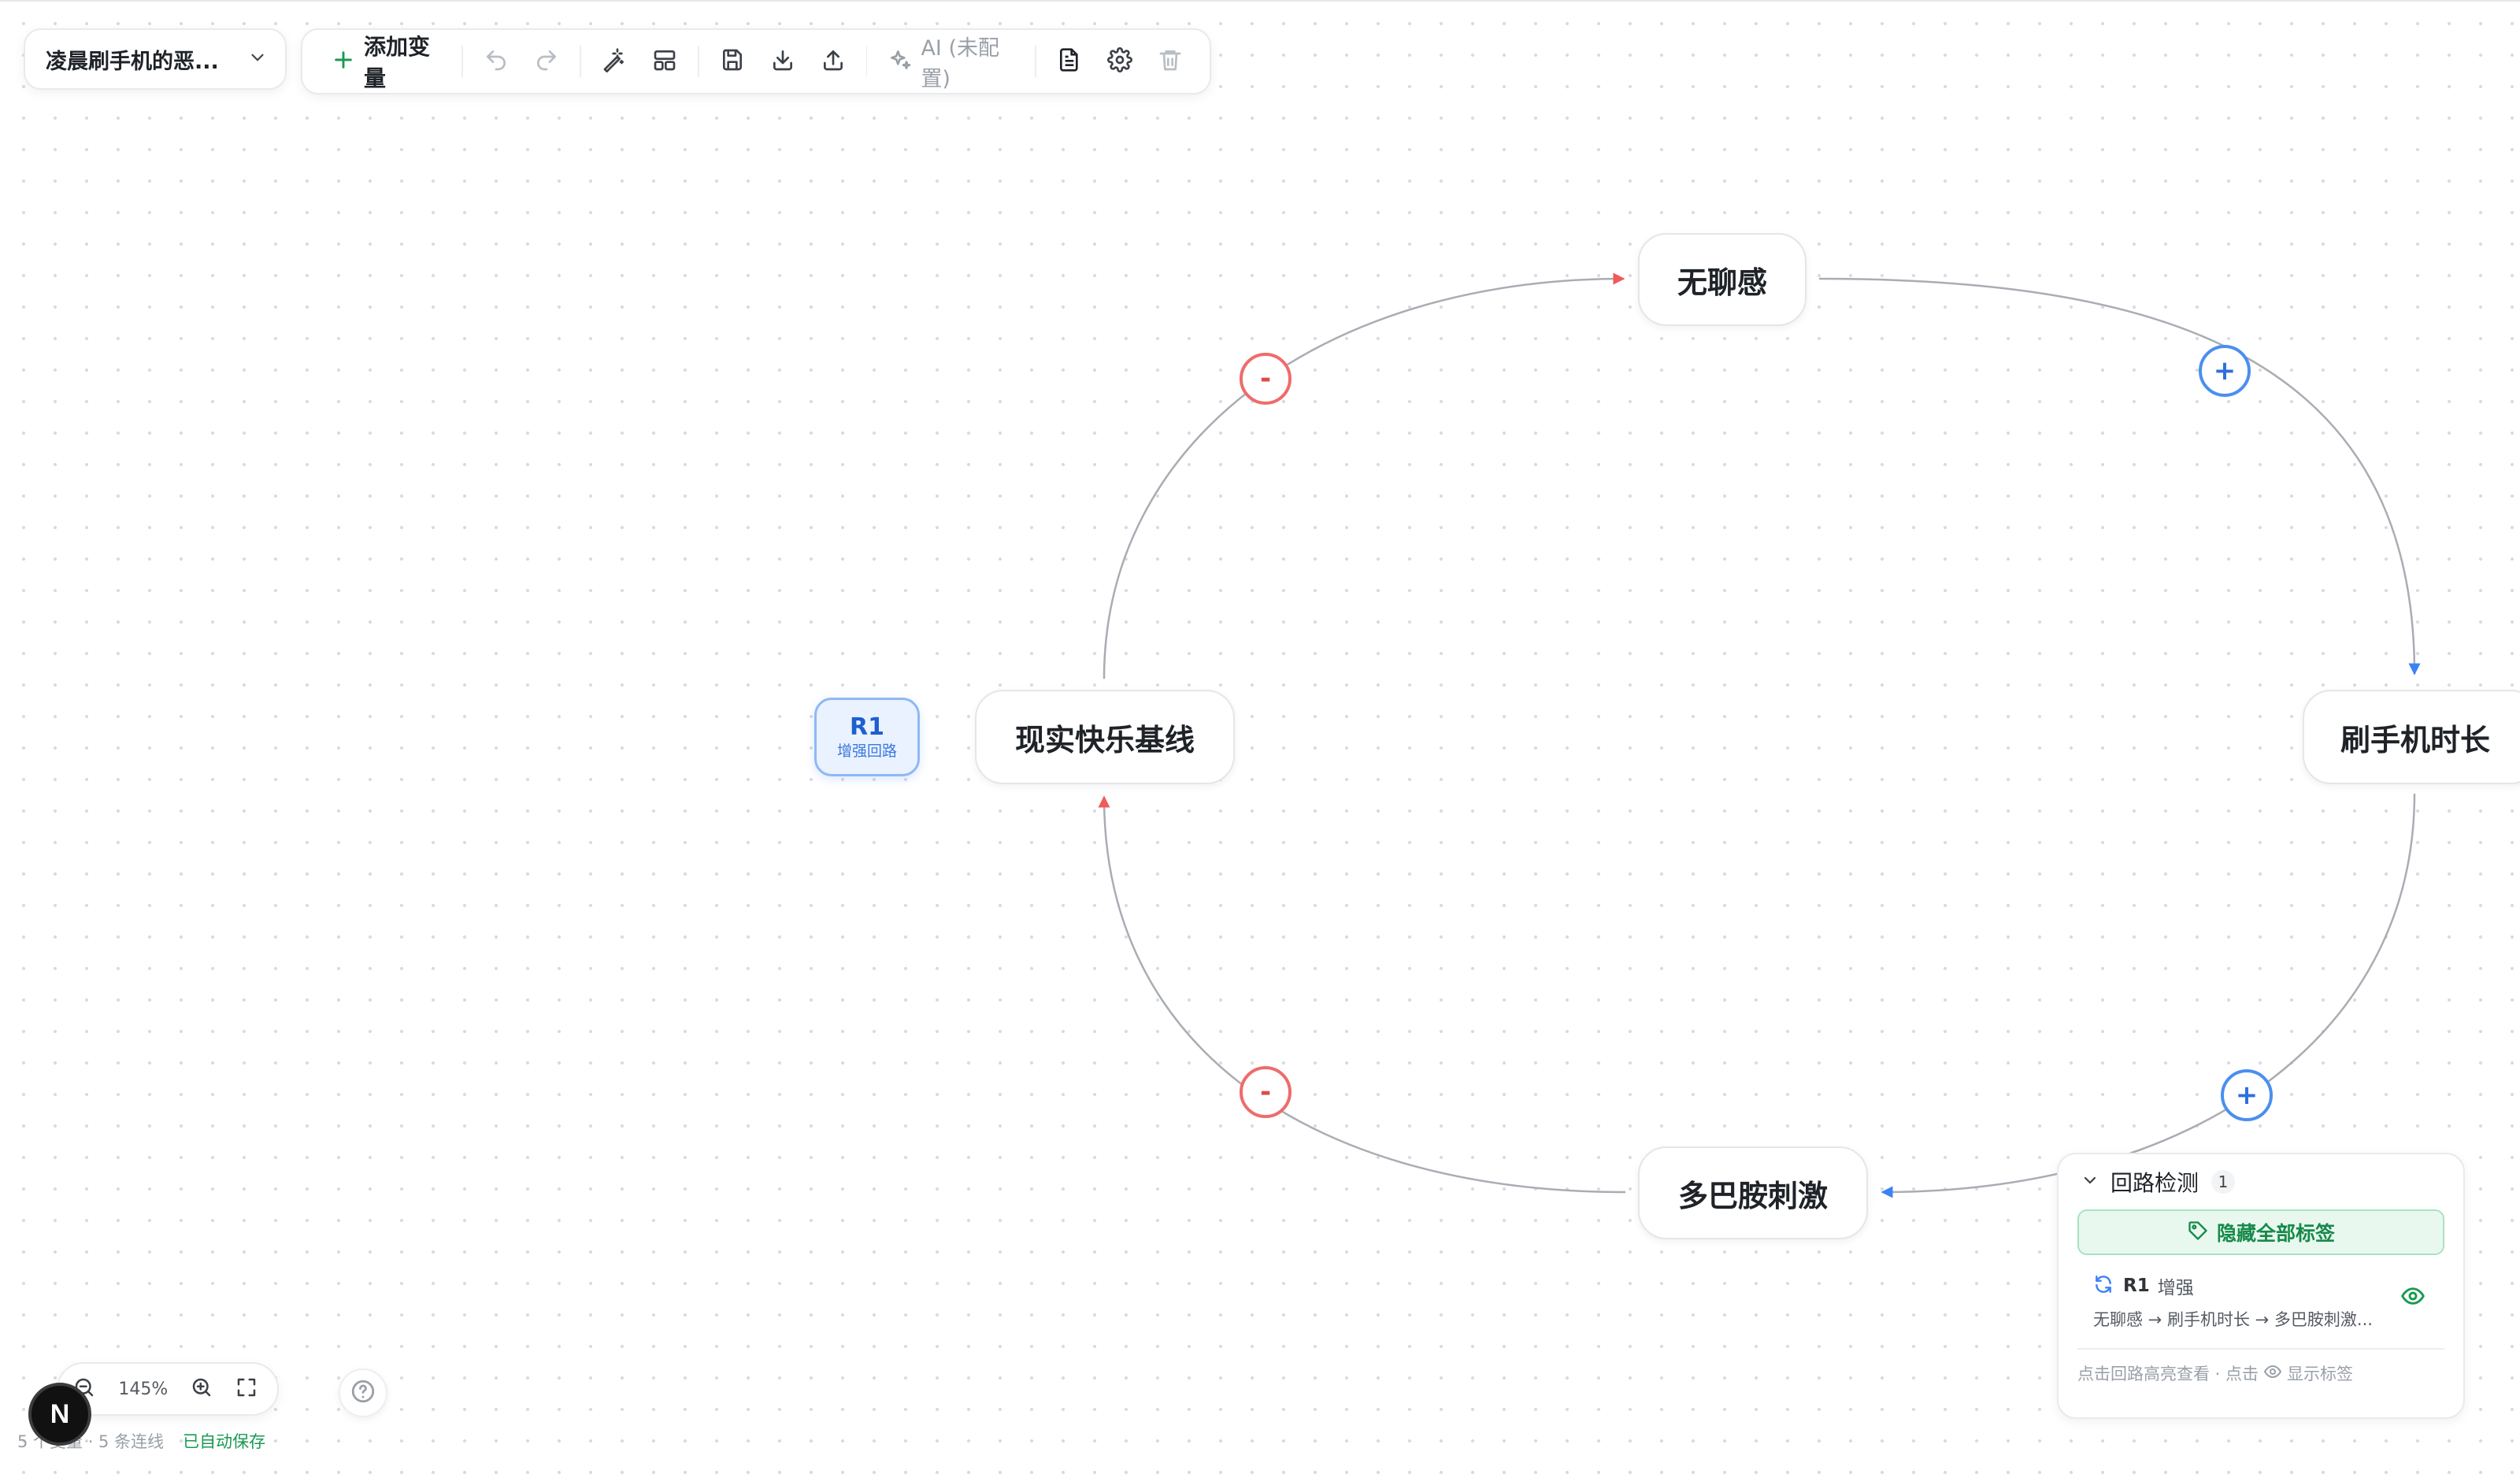 This screenshot has height=1474, width=2520. I want to click on download-icon, so click(782, 61).